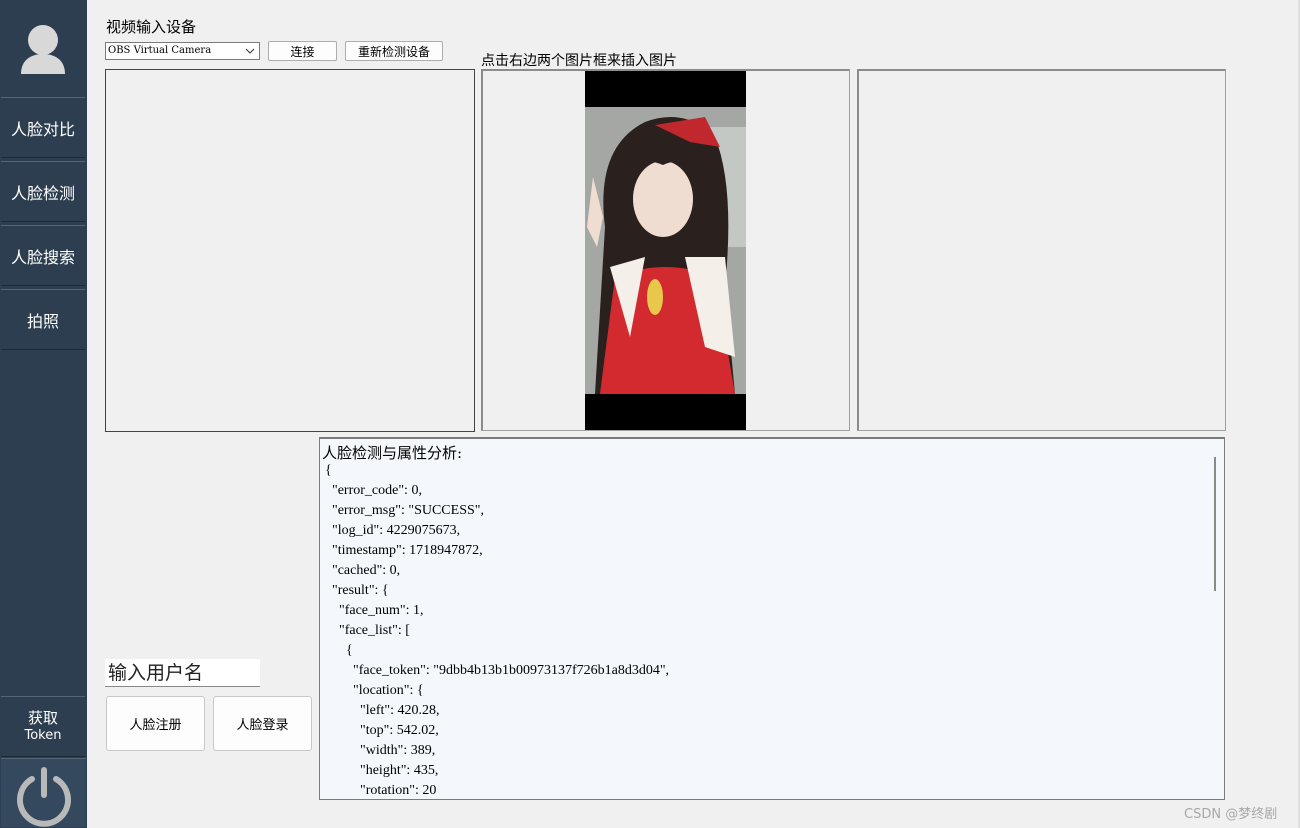 The image size is (1300, 828). Describe the element at coordinates (43, 414) in the screenshot. I see `sidebar: 人脸对比 人脸检测 人脸搜索 拍照 获取 Token` at that location.